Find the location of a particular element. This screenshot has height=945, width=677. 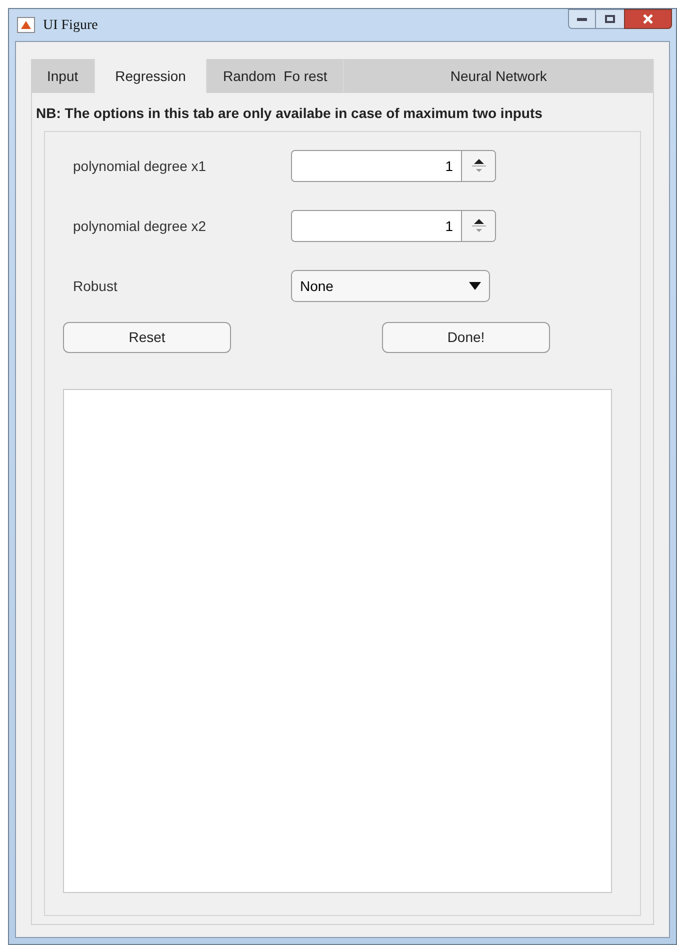

close-button is located at coordinates (648, 19).